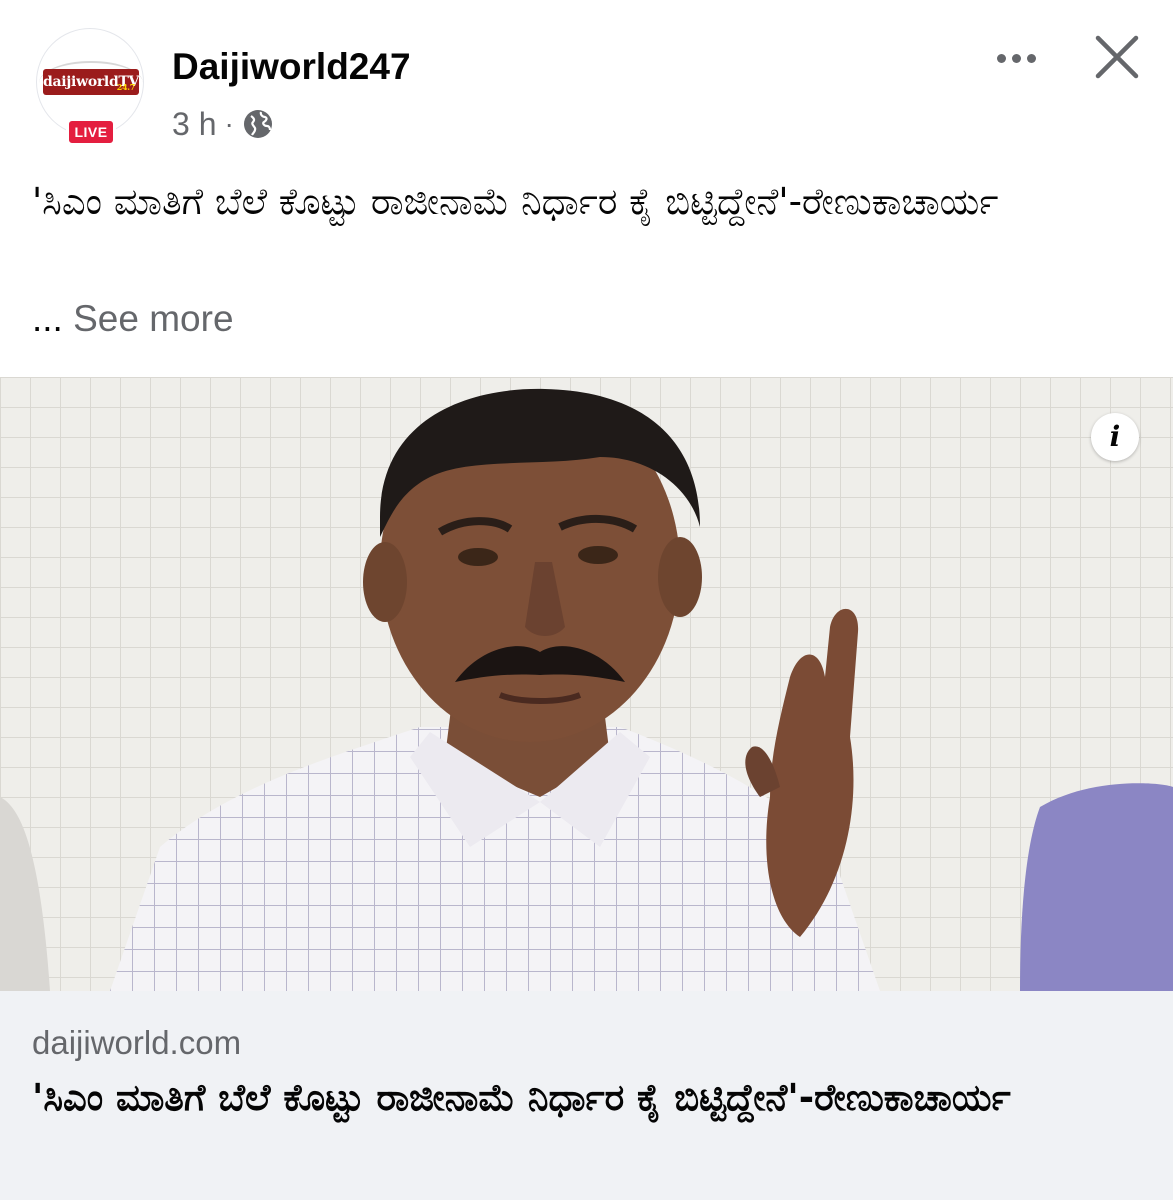 This screenshot has width=1173, height=1200. Describe the element at coordinates (291, 67) in the screenshot. I see `page-name: Daijiworld247` at that location.